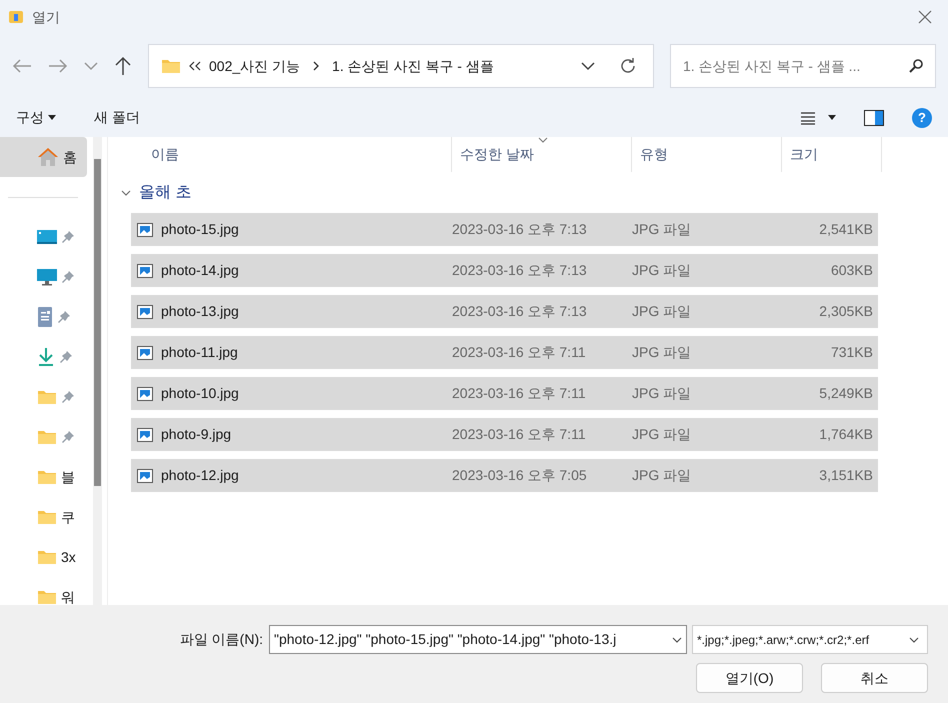 This screenshot has height=703, width=948. I want to click on file-row: photo-9.jpg 2023-03-16 오후 7:11 JPG 파일 1,764KB, so click(504, 434).